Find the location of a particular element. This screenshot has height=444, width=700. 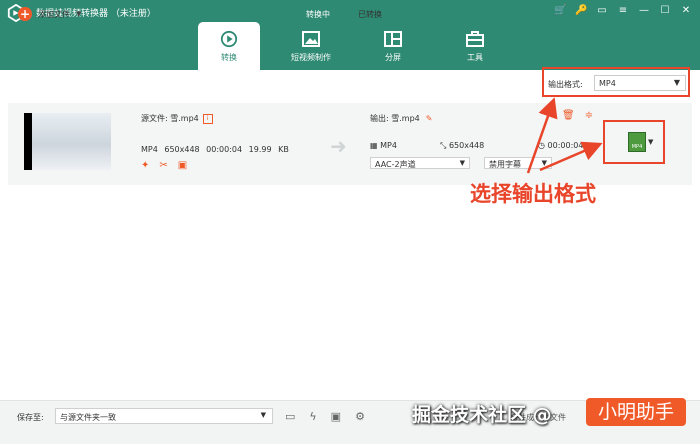

output-resolution-info: ⤡ 650x448 is located at coordinates (462, 145).